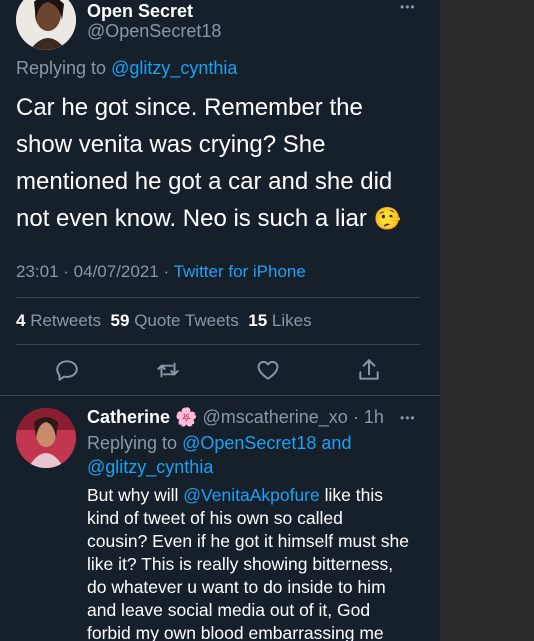 The height and width of the screenshot is (641, 534). What do you see at coordinates (235, 632) in the screenshot?
I see `reply-text-line: forbid my own blood embarrassing me` at bounding box center [235, 632].